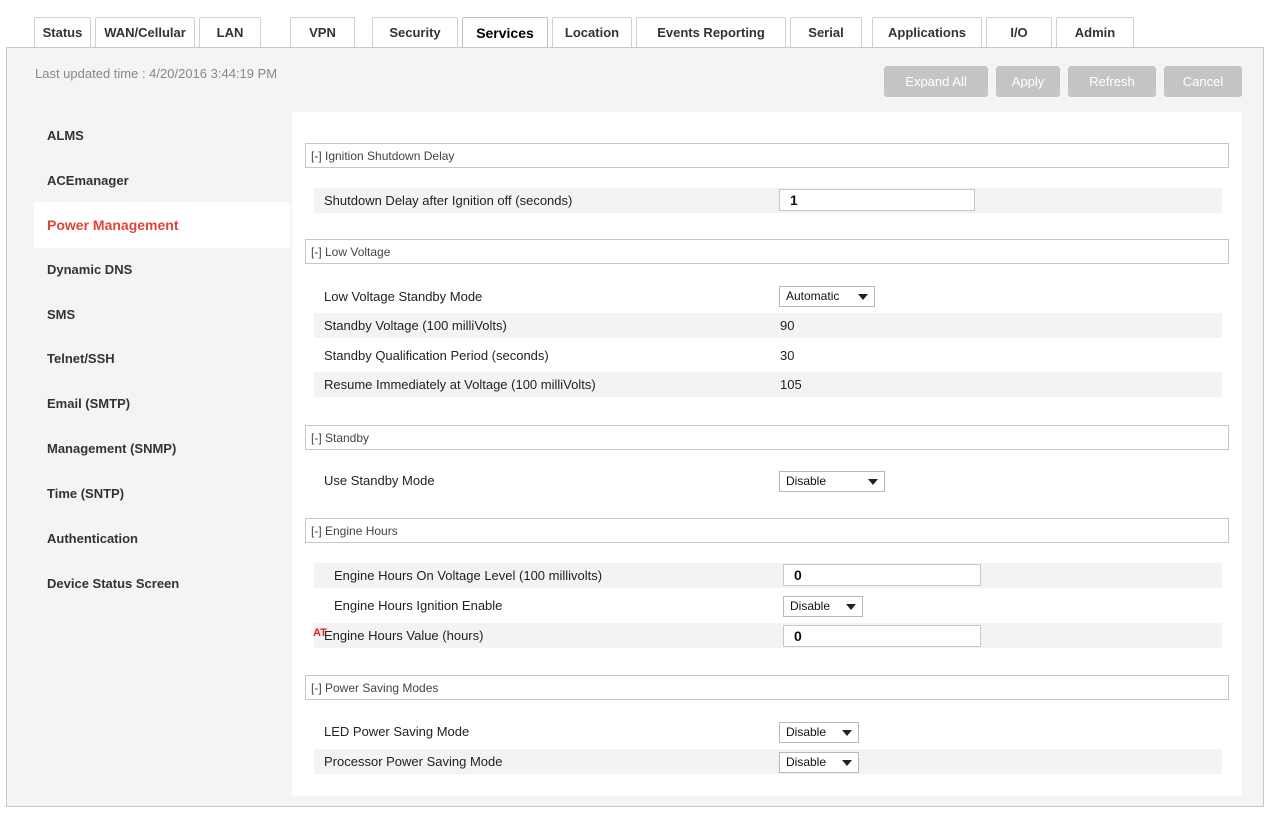 This screenshot has width=1270, height=818. Describe the element at coordinates (1019, 32) in the screenshot. I see `tab-io: I/O` at that location.